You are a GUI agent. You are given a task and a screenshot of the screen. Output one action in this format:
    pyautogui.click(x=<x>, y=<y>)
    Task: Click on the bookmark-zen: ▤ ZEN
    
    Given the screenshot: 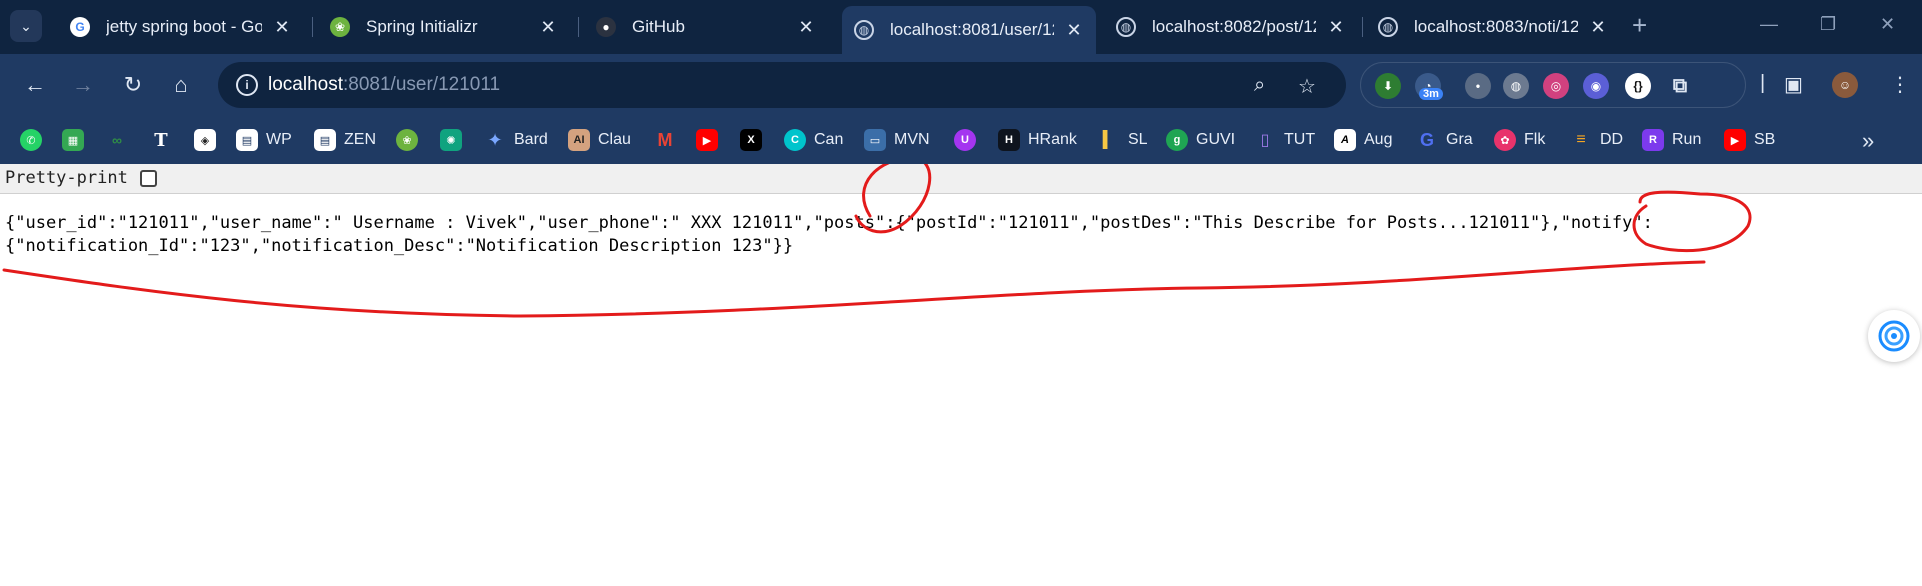 What is the action you would take?
    pyautogui.click(x=345, y=140)
    